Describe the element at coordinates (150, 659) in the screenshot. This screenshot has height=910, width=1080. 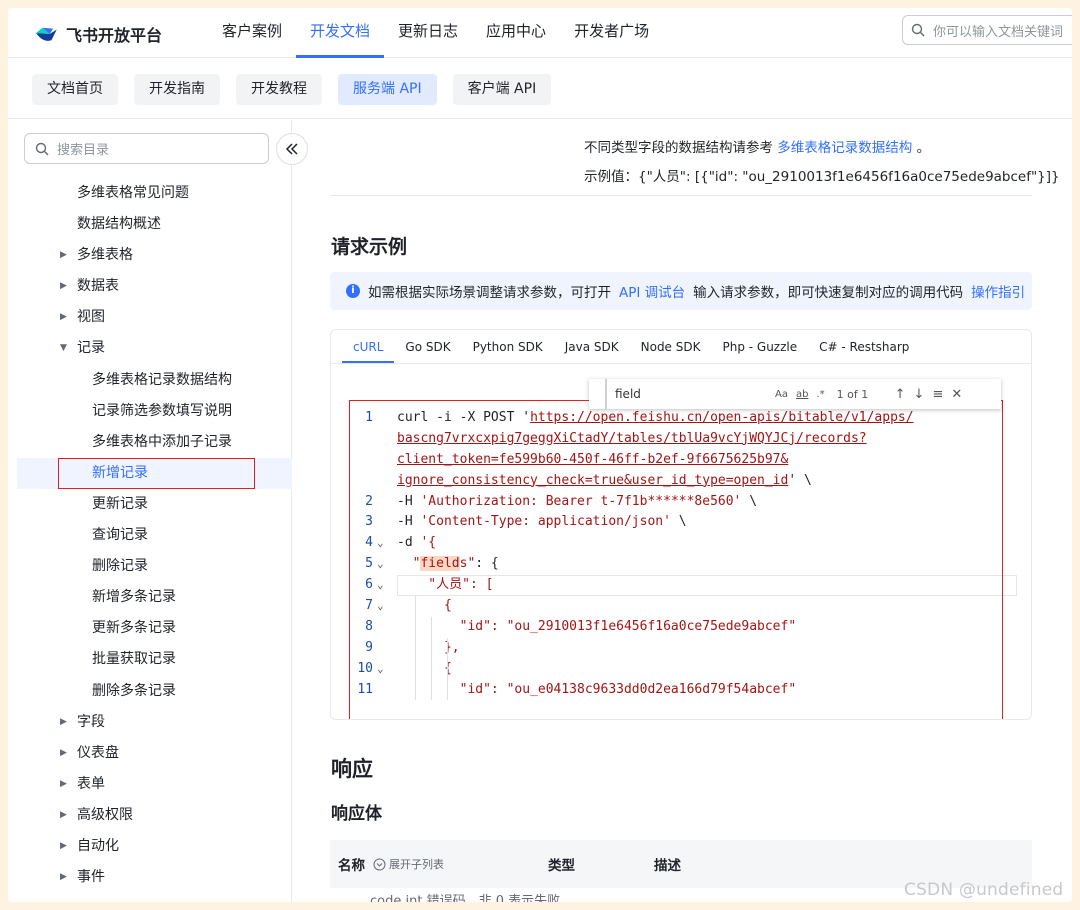
I see `sidebar-item: 批量获取记录` at that location.